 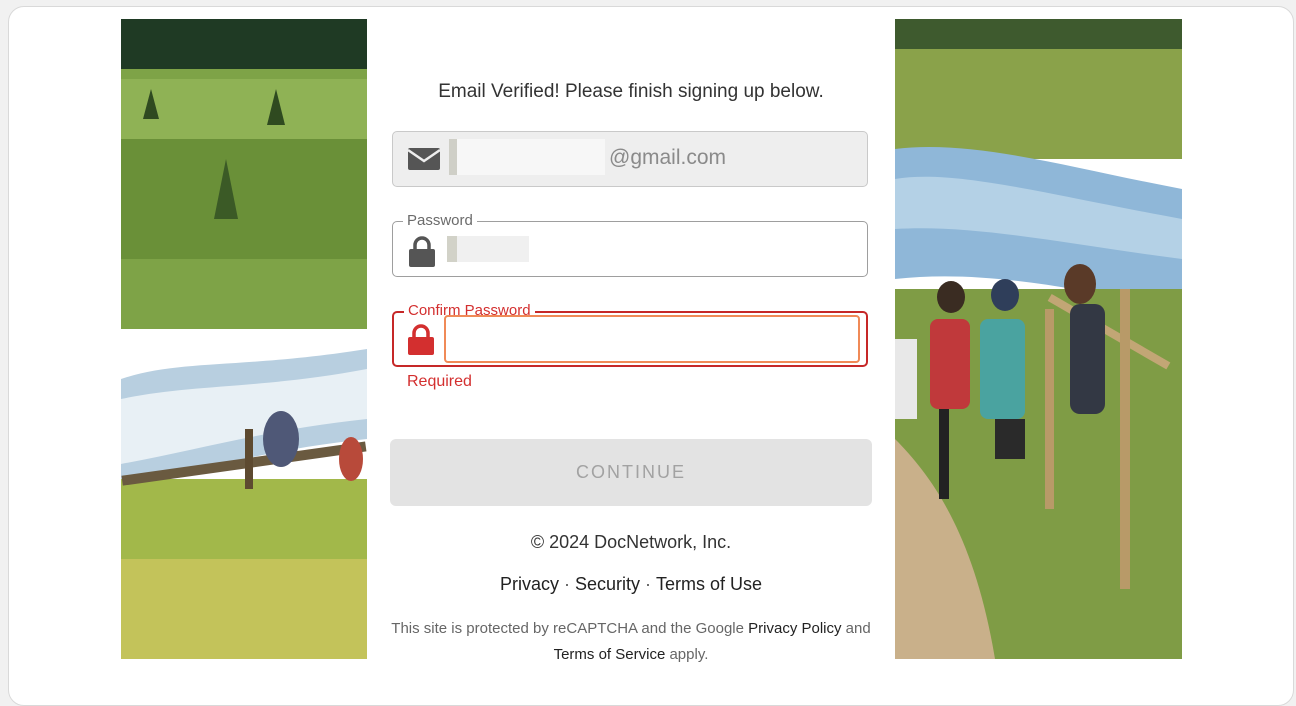 What do you see at coordinates (631, 472) in the screenshot?
I see `continue-button: CONTINUE` at bounding box center [631, 472].